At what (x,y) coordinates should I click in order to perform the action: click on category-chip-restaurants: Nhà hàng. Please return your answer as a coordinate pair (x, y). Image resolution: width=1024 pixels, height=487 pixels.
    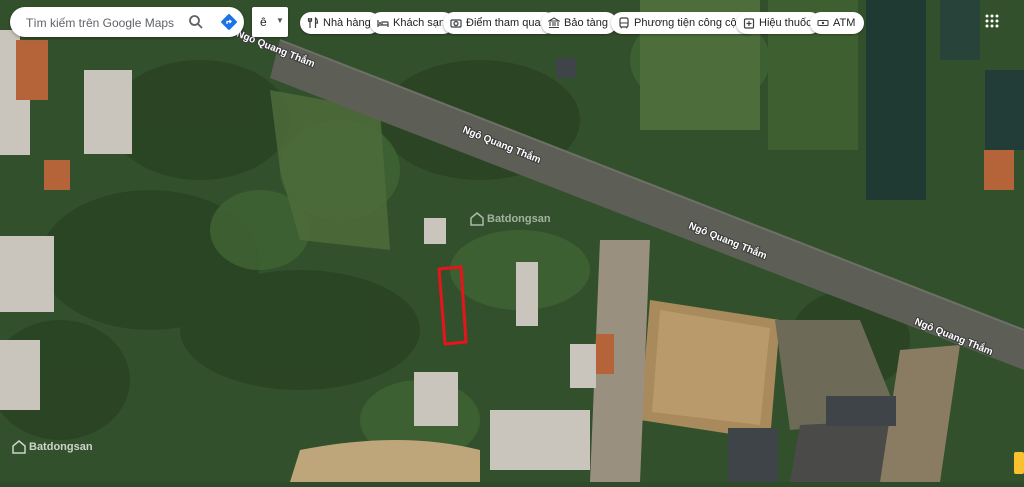
    Looking at the image, I should click on (340, 23).